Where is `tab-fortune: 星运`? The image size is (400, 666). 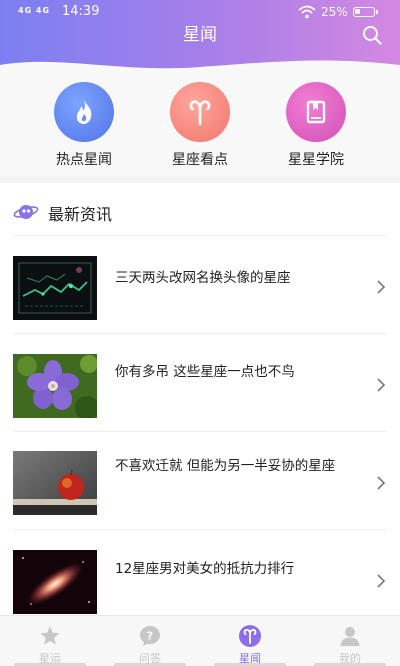
tab-fortune: 星运 is located at coordinates (50, 641).